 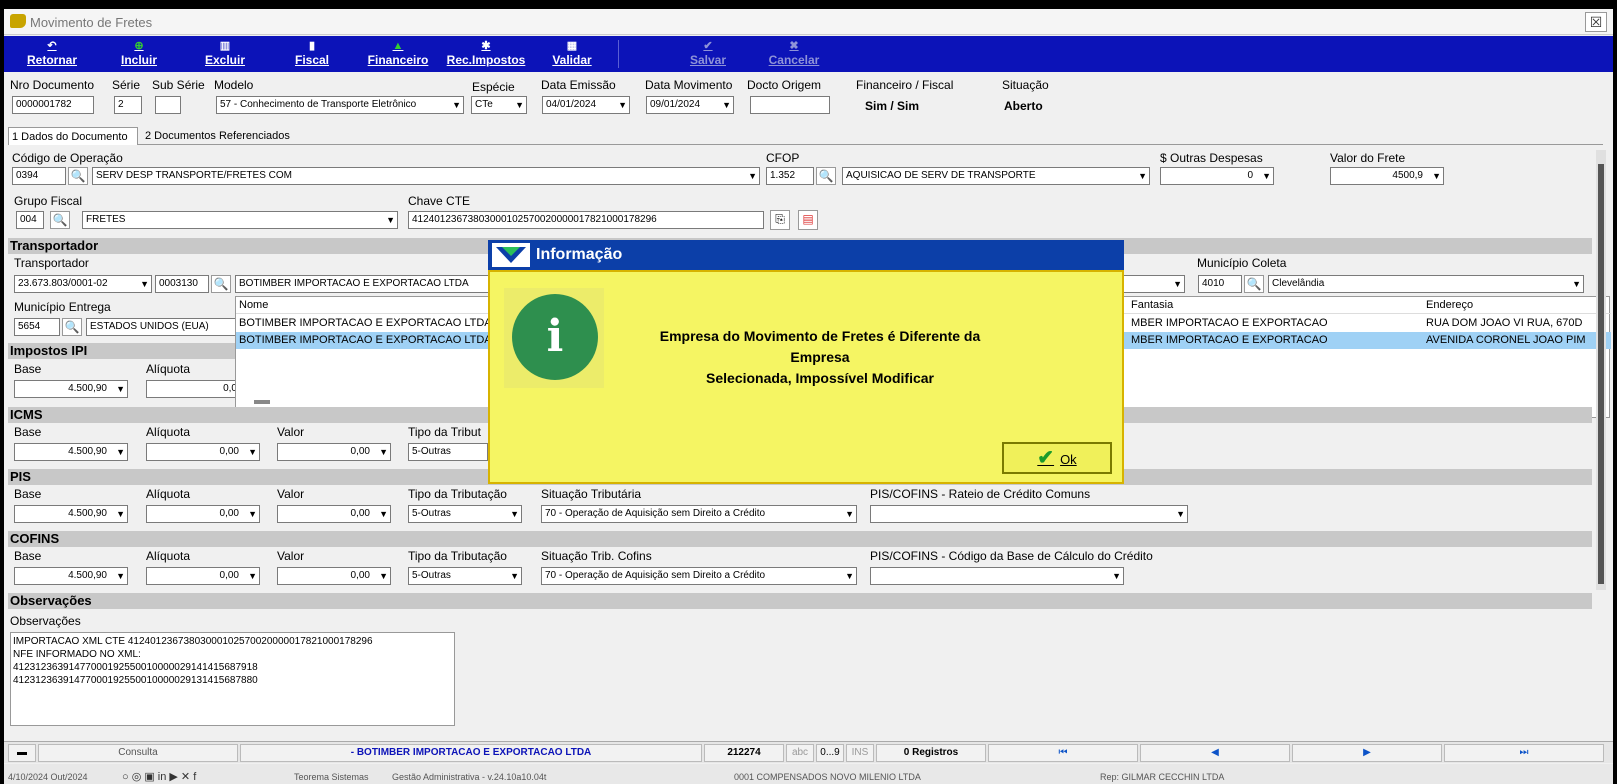 I want to click on cofins-situacao-label: Situação Trib. Cofins, so click(x=596, y=556).